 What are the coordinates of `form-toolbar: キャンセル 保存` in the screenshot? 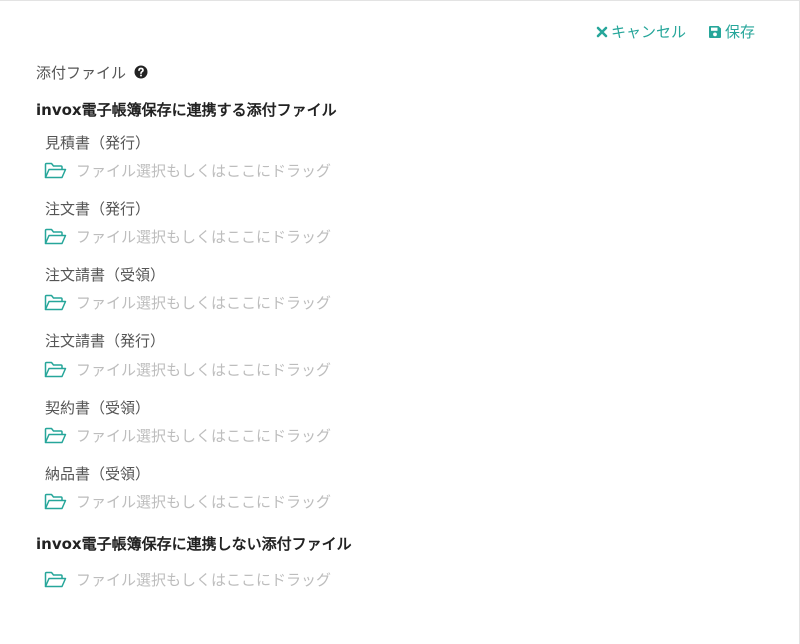 It's located at (675, 32).